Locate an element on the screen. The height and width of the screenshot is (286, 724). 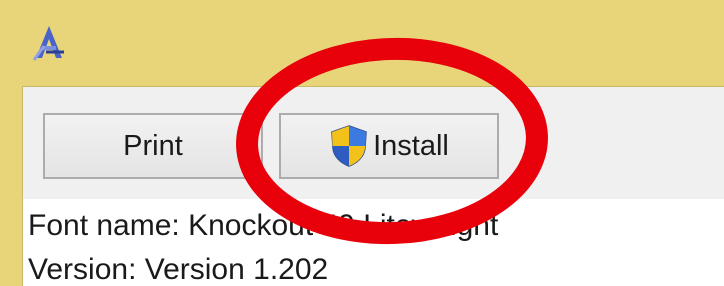
print-button-label: Print is located at coordinates (153, 145).